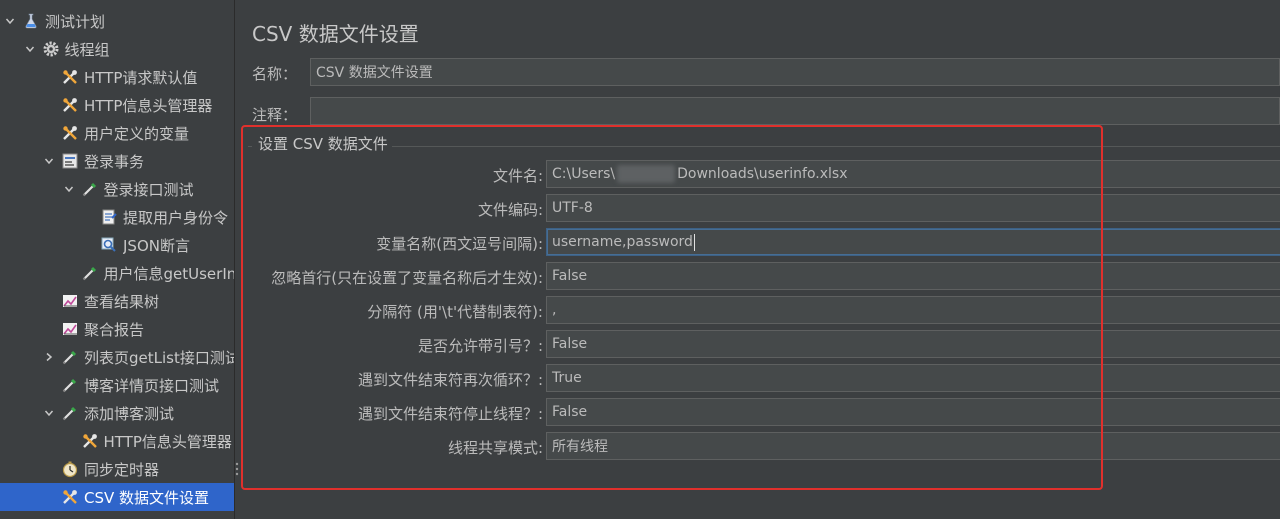 Image resolution: width=1280 pixels, height=519 pixels. Describe the element at coordinates (622, 242) in the screenshot. I see `field-value: username,password` at that location.